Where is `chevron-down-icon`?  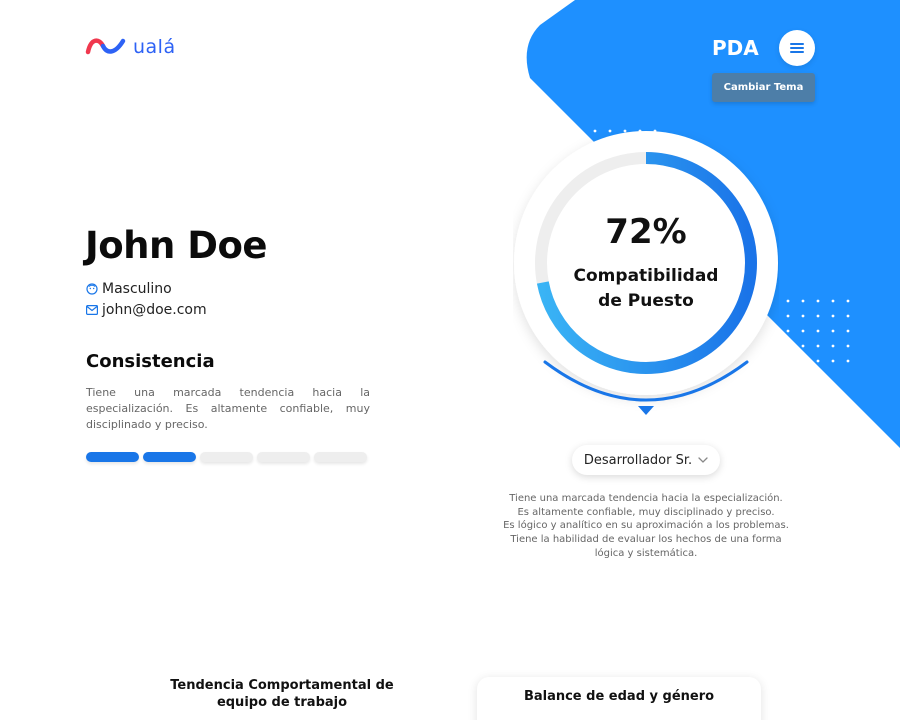 chevron-down-icon is located at coordinates (703, 460).